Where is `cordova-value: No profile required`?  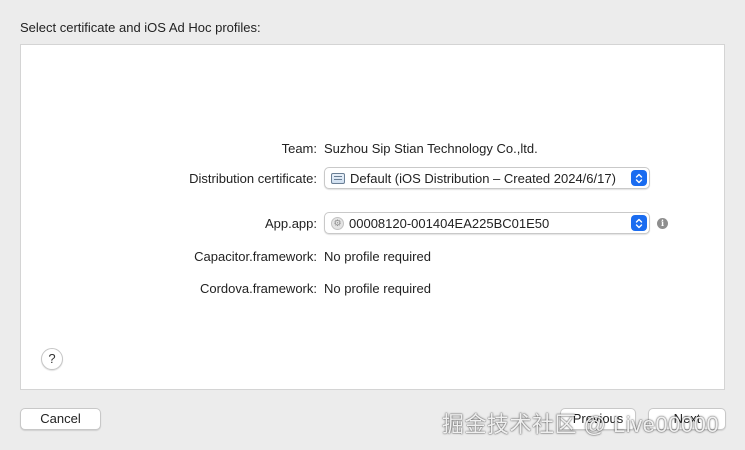 cordova-value: No profile required is located at coordinates (377, 288).